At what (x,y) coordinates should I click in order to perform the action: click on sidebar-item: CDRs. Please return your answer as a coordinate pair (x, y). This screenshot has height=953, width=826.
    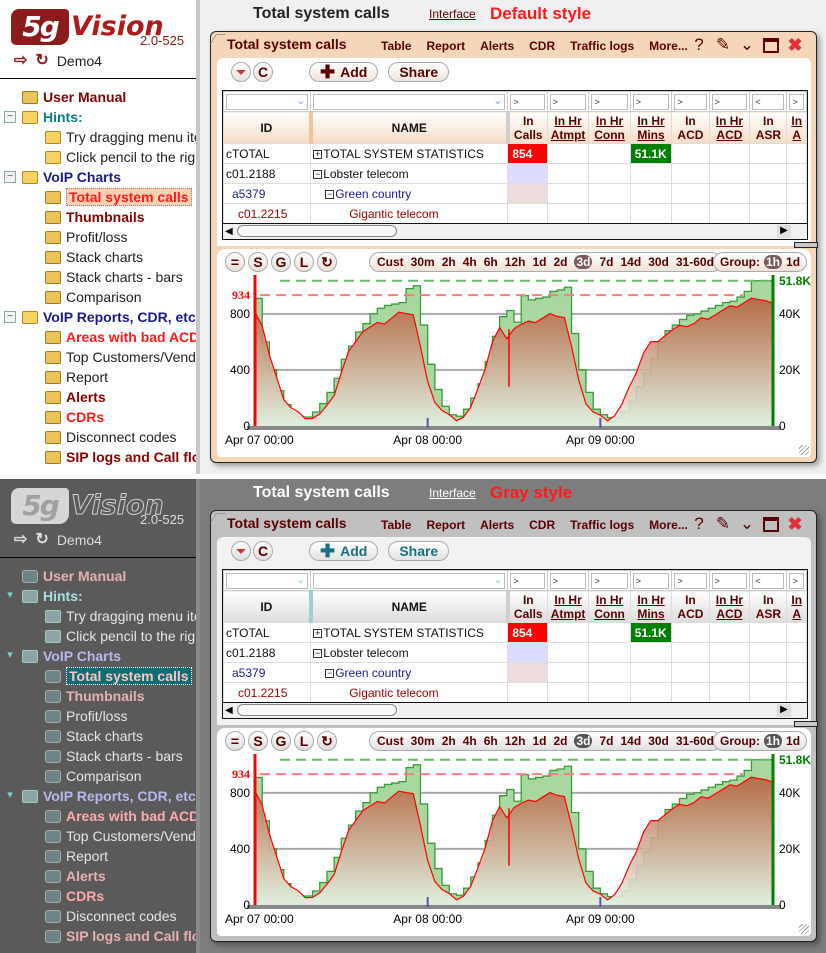
    Looking at the image, I should click on (98, 896).